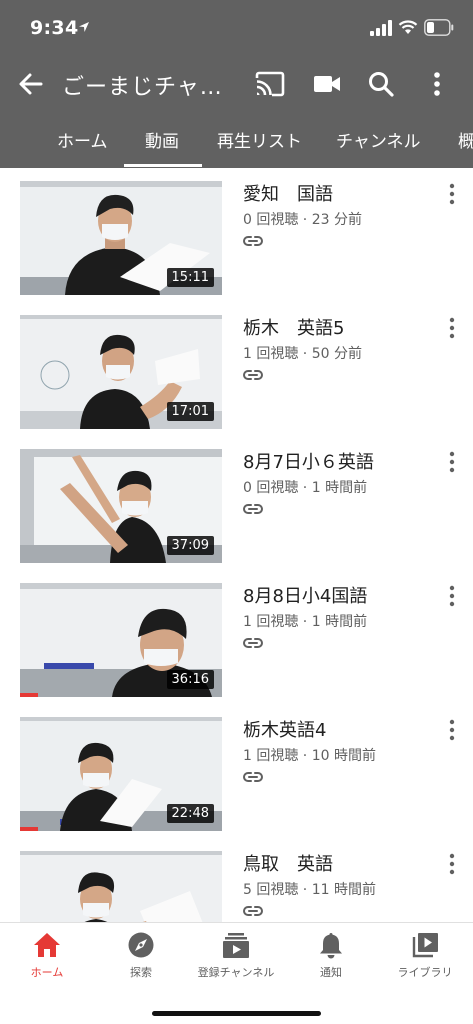 The image size is (473, 1024). I want to click on nav-subscriptions: 登録チャンネル, so click(236, 959).